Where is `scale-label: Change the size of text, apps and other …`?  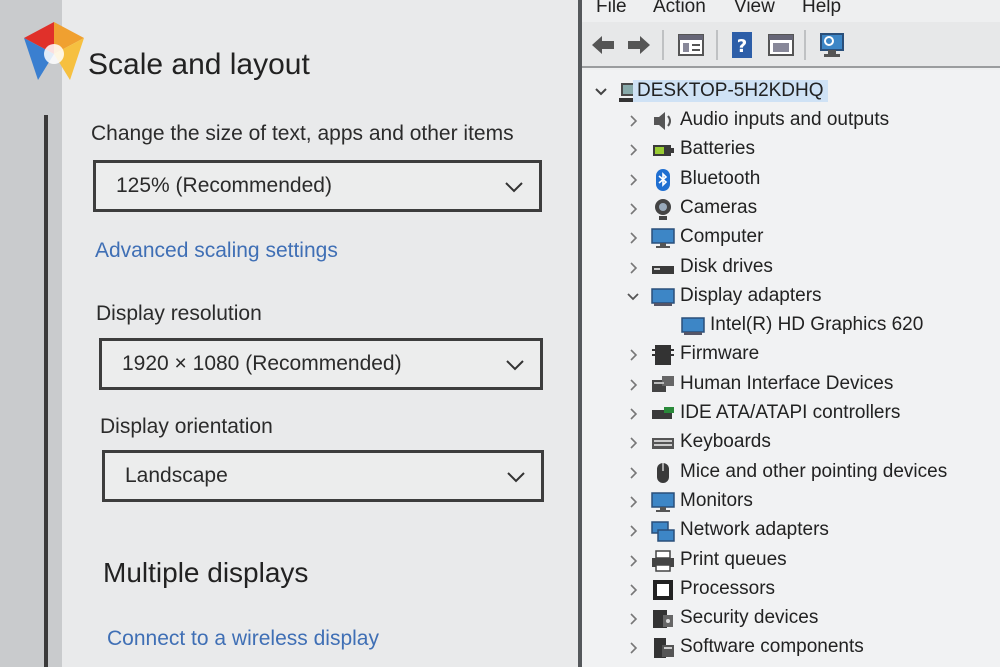
scale-label: Change the size of text, apps and other … is located at coordinates (302, 133).